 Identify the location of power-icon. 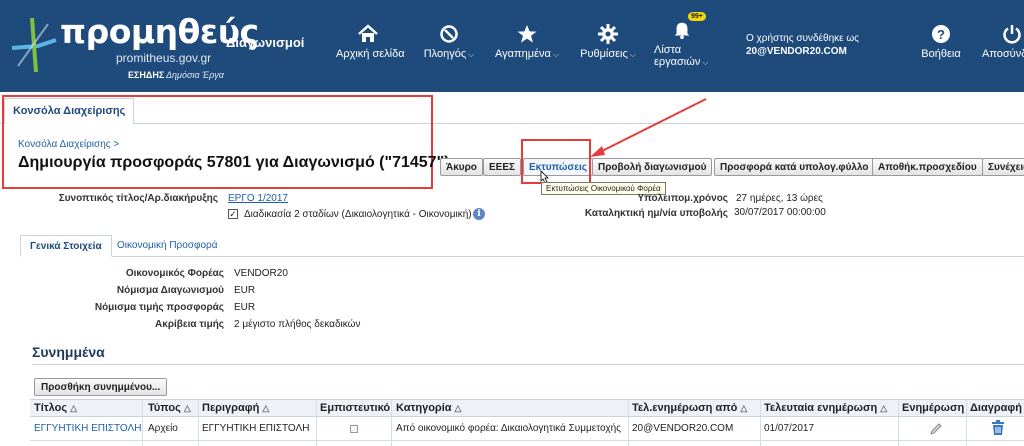
(1012, 34).